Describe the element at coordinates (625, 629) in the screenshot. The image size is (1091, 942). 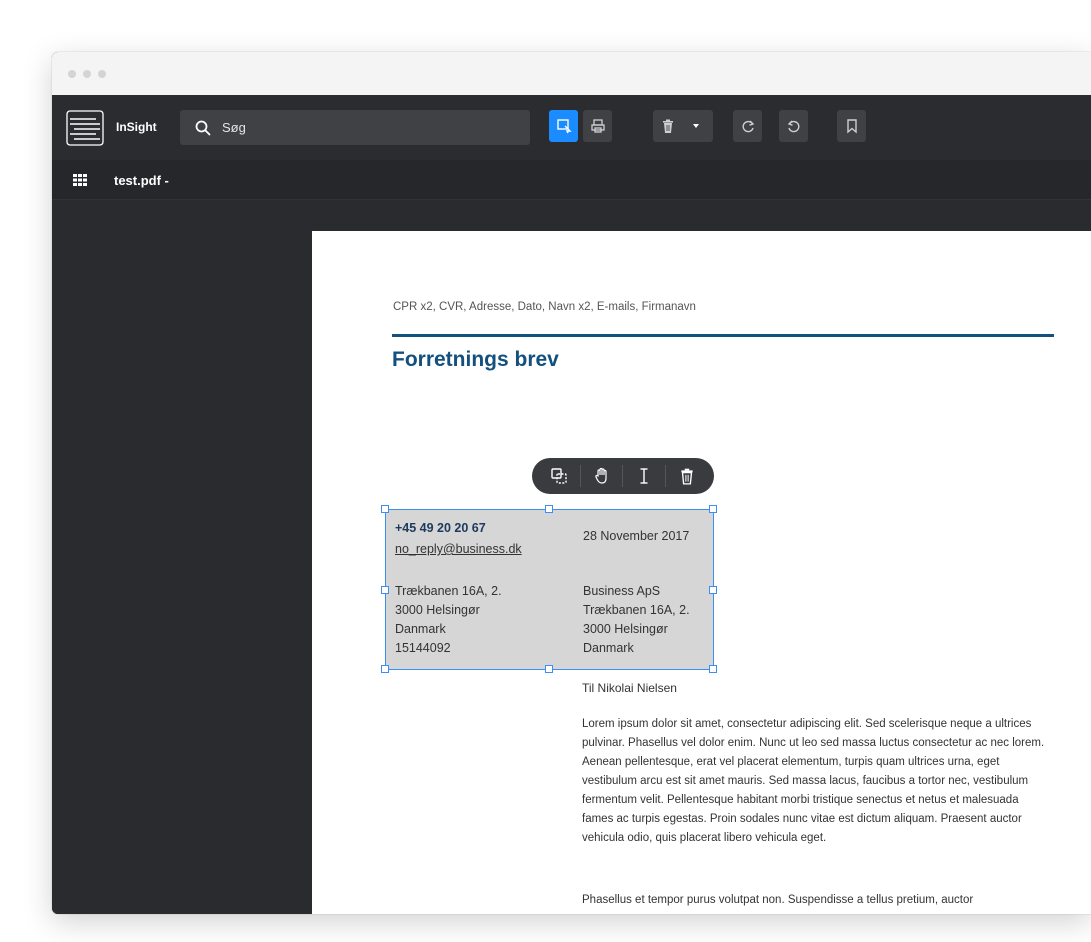
I see `recipient-line: 3000 Helsingør` at that location.